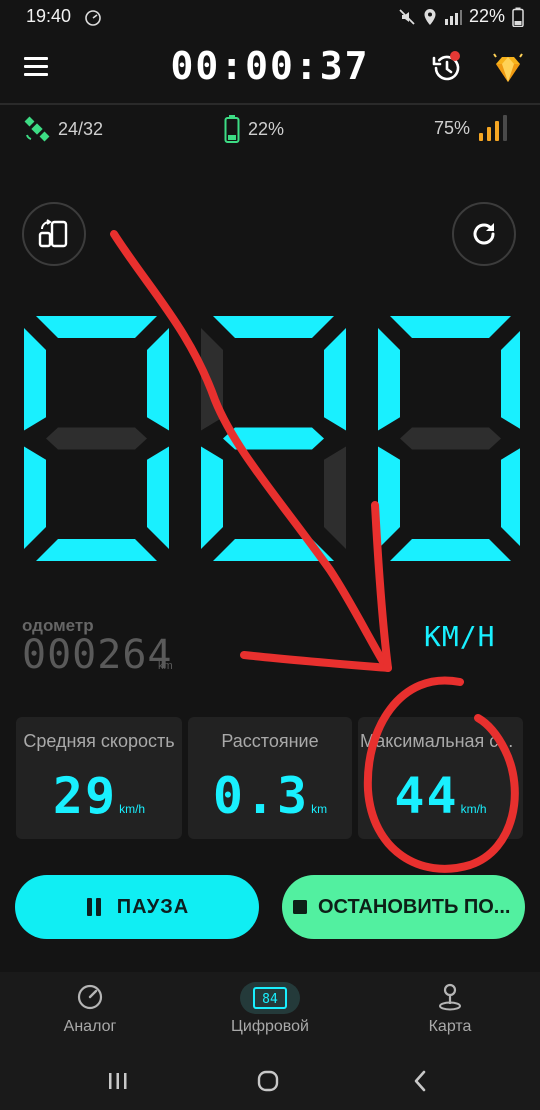 The image size is (540, 1110). I want to click on digital-badge-text: 84, so click(270, 999).